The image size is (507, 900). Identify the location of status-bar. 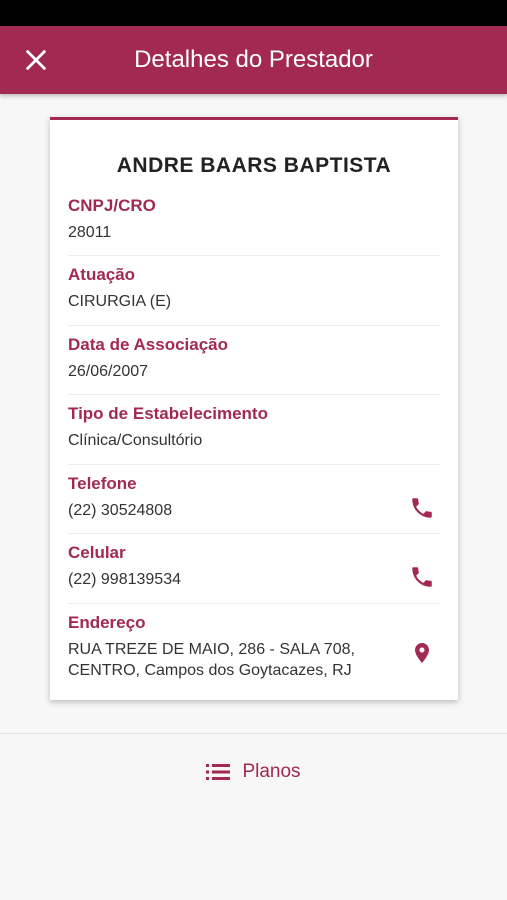
(253, 13).